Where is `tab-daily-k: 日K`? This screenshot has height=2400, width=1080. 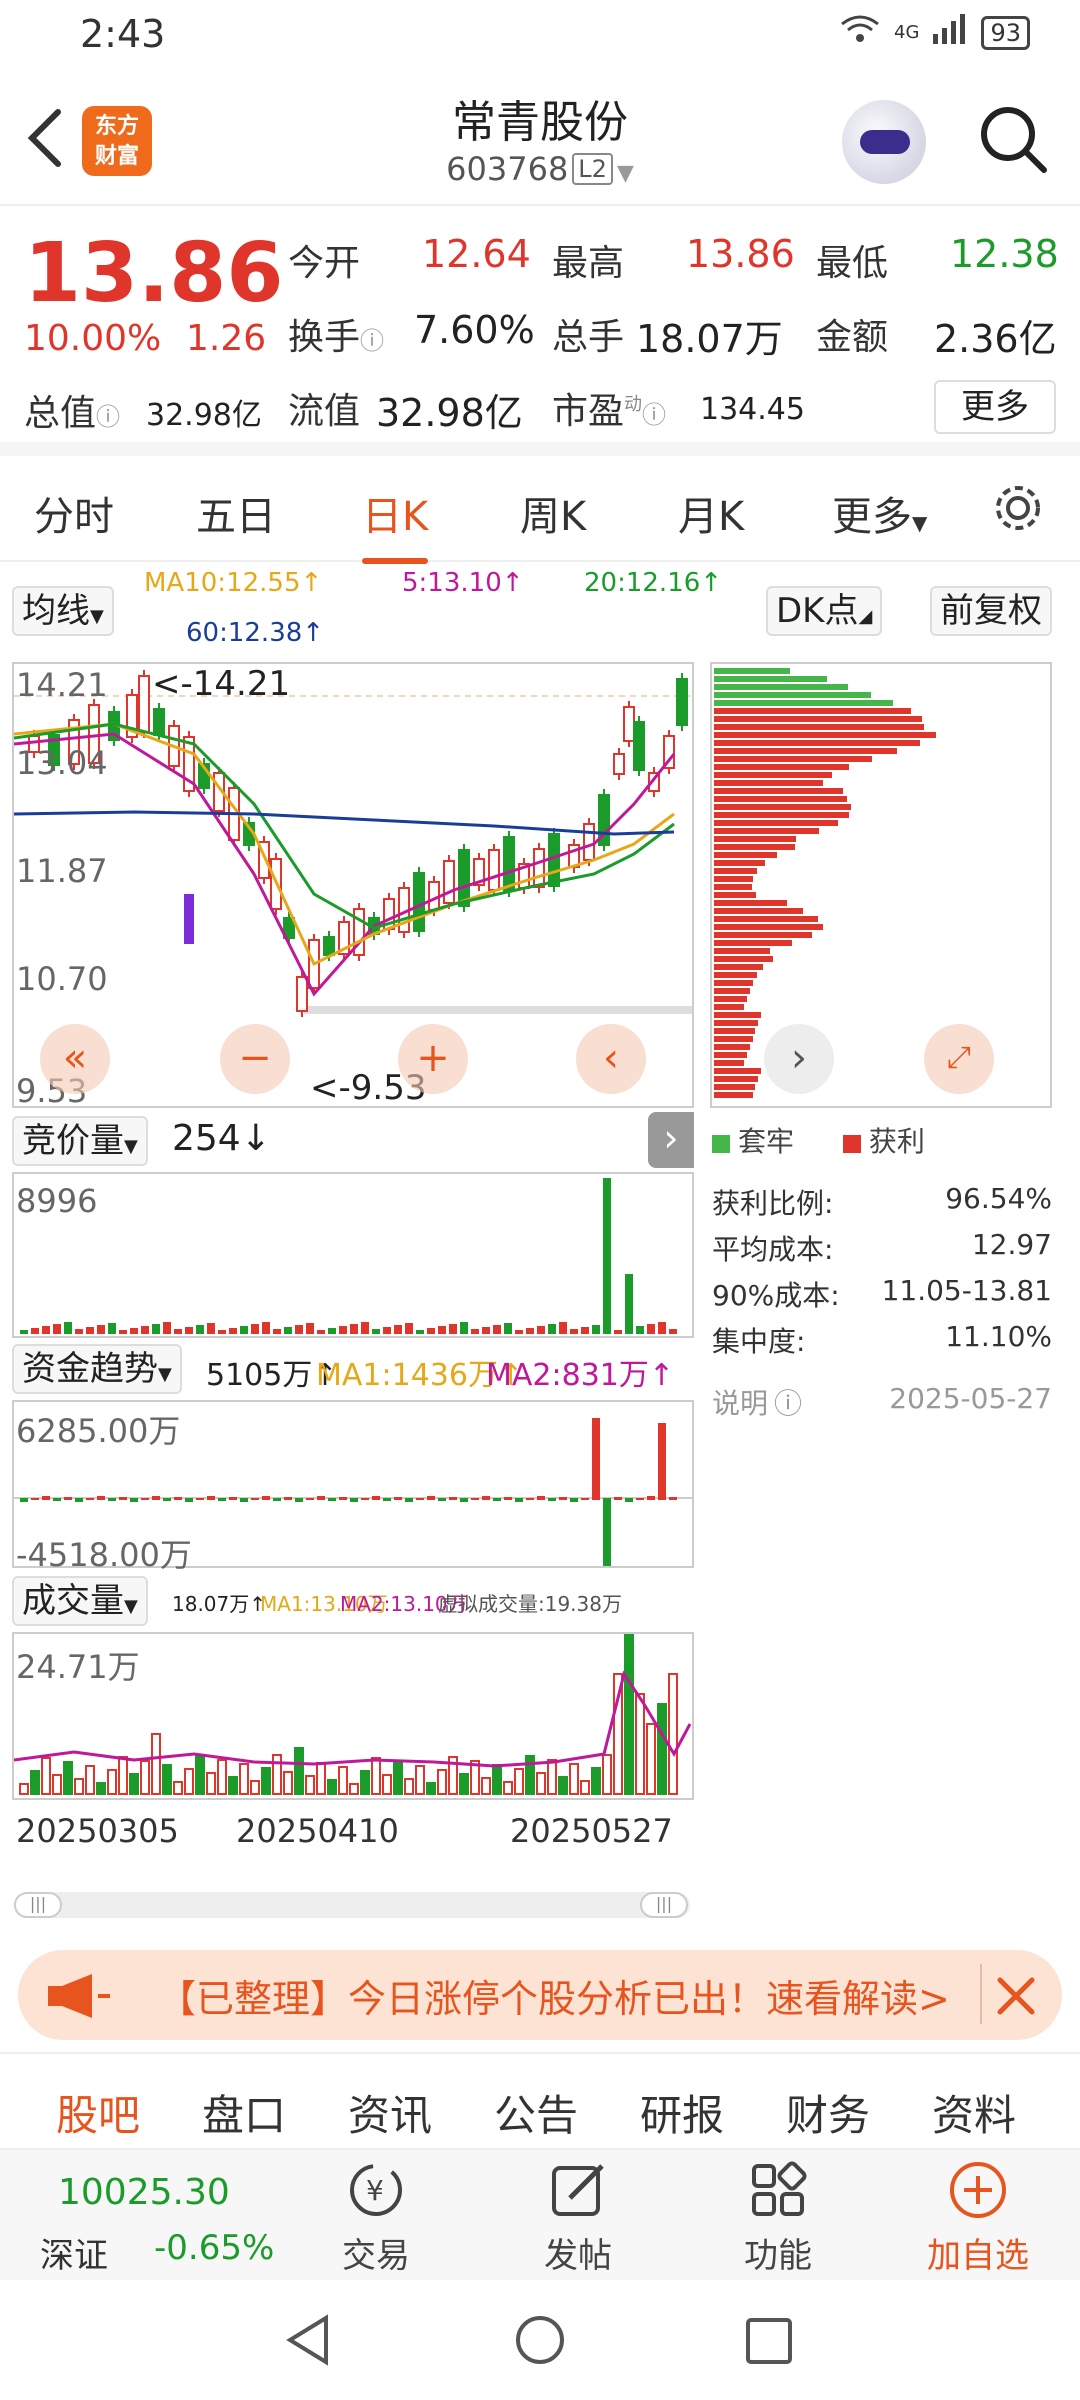 tab-daily-k: 日K is located at coordinates (395, 524).